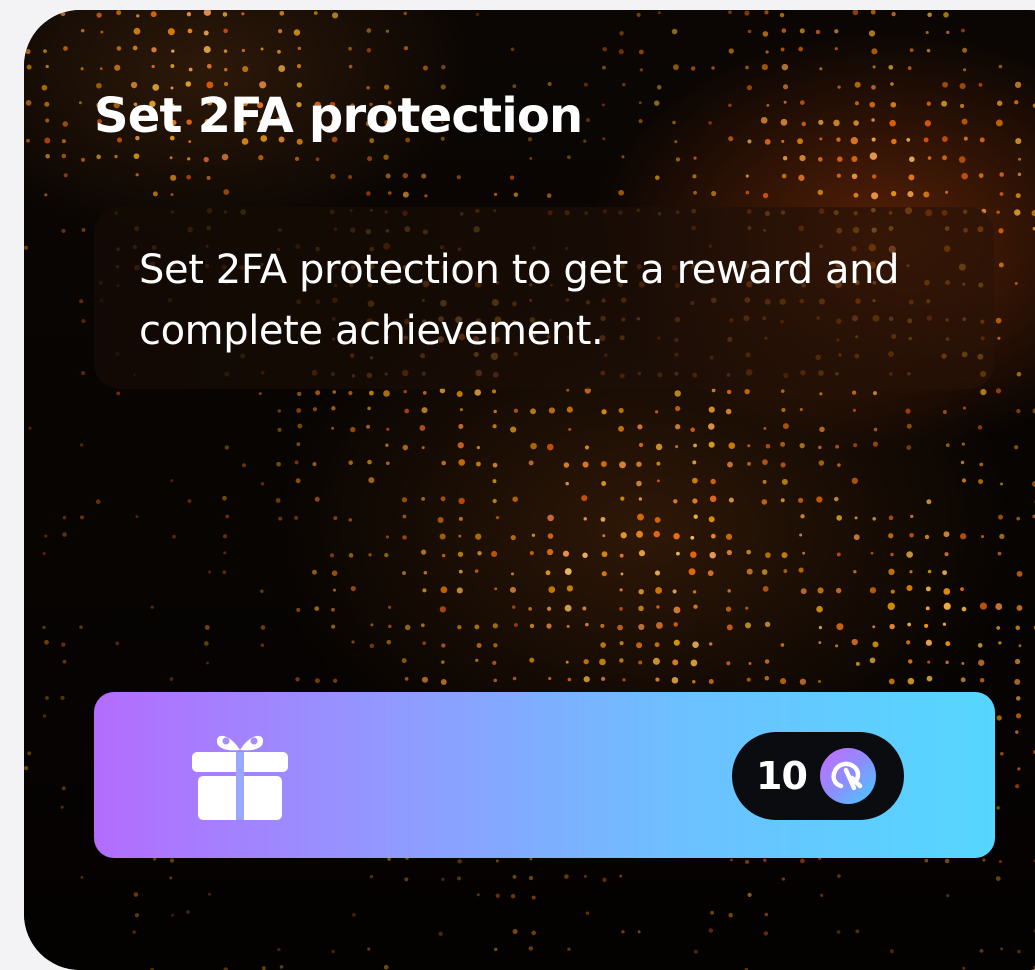 This screenshot has height=970, width=1035. What do you see at coordinates (782, 776) in the screenshot?
I see `reward-amount: 10` at bounding box center [782, 776].